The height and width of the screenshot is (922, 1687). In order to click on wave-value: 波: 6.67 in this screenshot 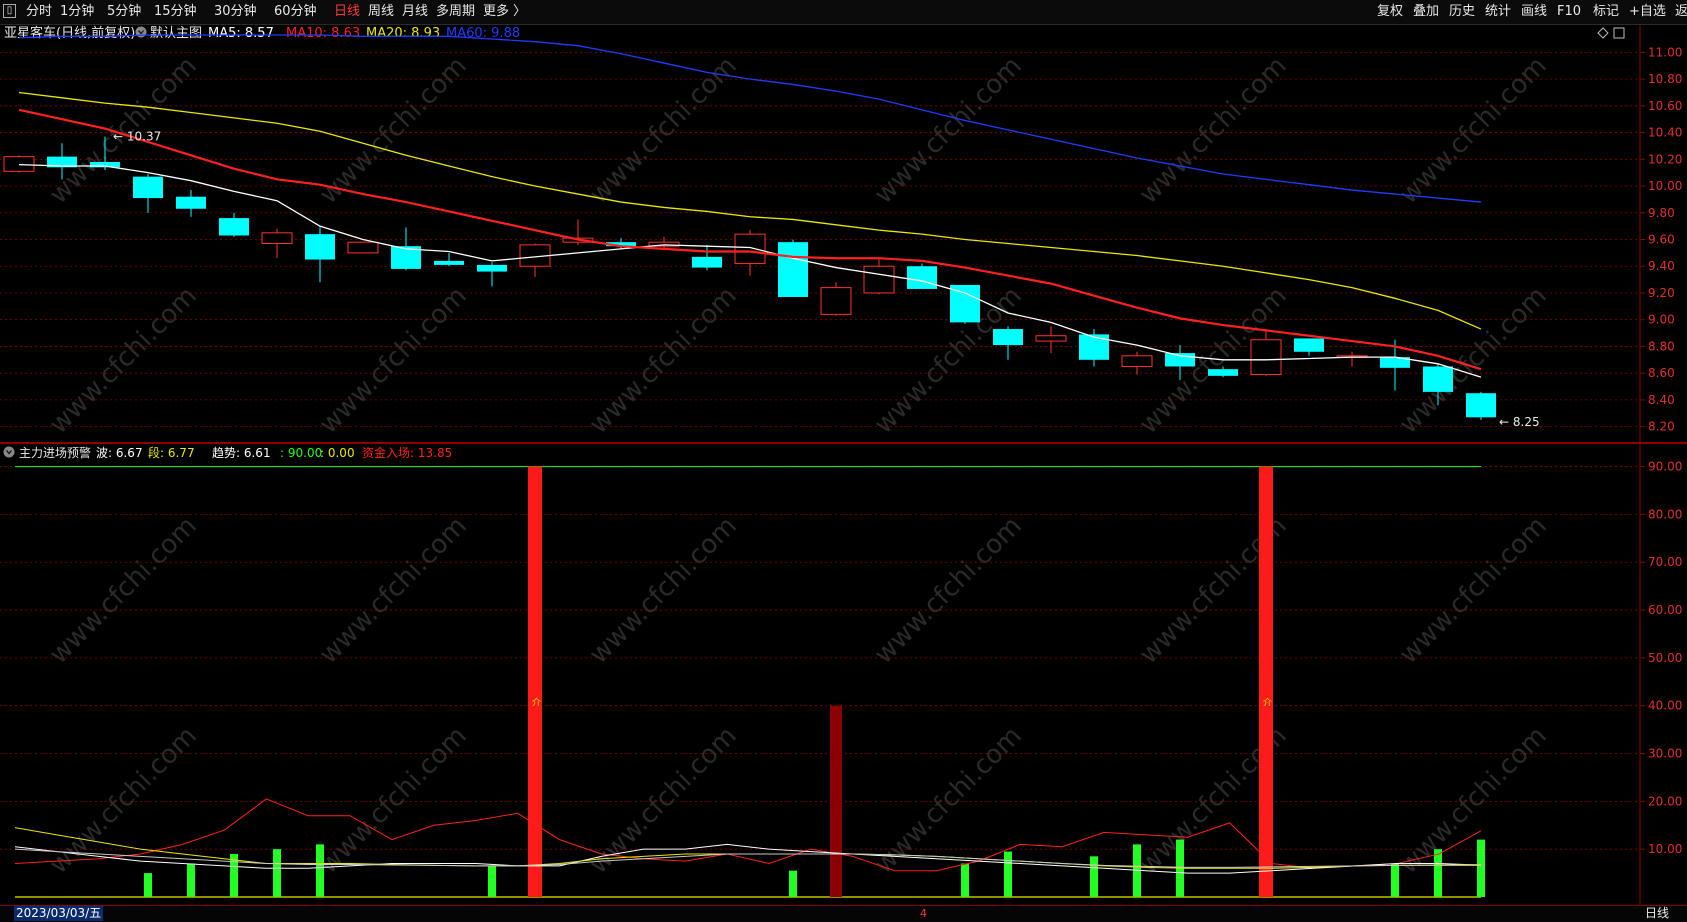, I will do `click(119, 453)`.